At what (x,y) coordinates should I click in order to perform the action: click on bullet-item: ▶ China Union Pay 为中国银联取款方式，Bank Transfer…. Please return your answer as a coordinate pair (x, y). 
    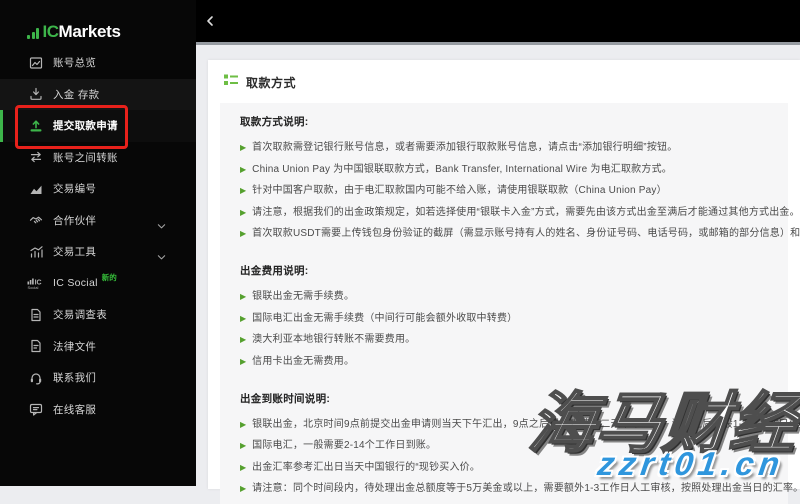
    Looking at the image, I should click on (504, 170).